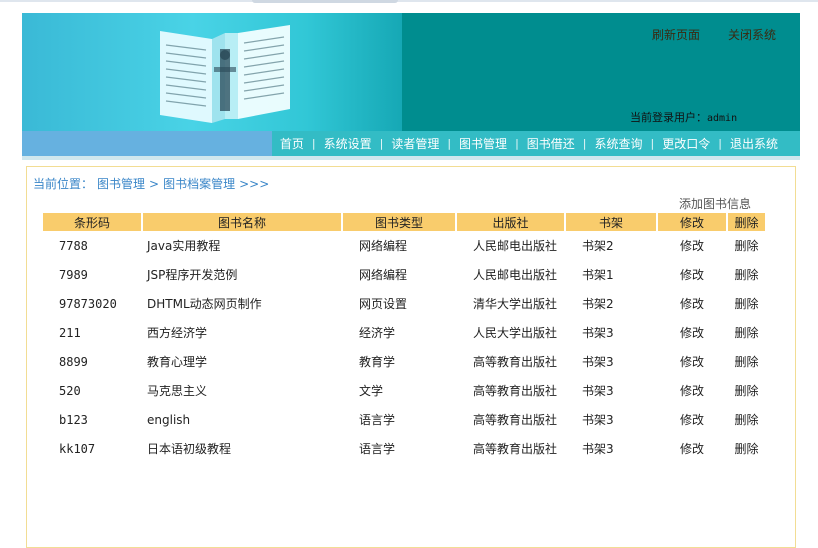 Image resolution: width=818 pixels, height=548 pixels. I want to click on nav-item-change-password: 更改口令, so click(686, 143).